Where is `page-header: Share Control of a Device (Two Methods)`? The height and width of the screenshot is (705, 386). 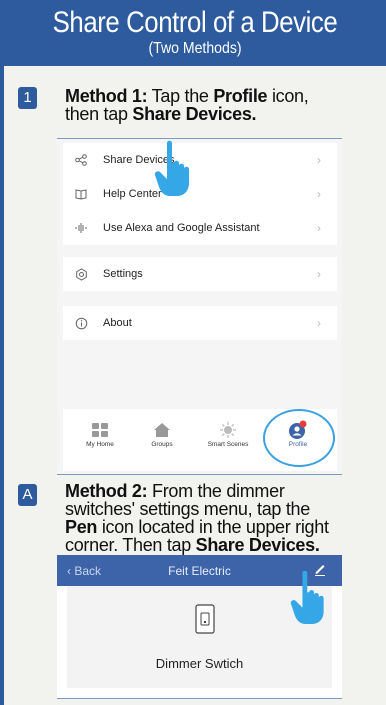
page-header: Share Control of a Device (Two Methods) is located at coordinates (195, 33).